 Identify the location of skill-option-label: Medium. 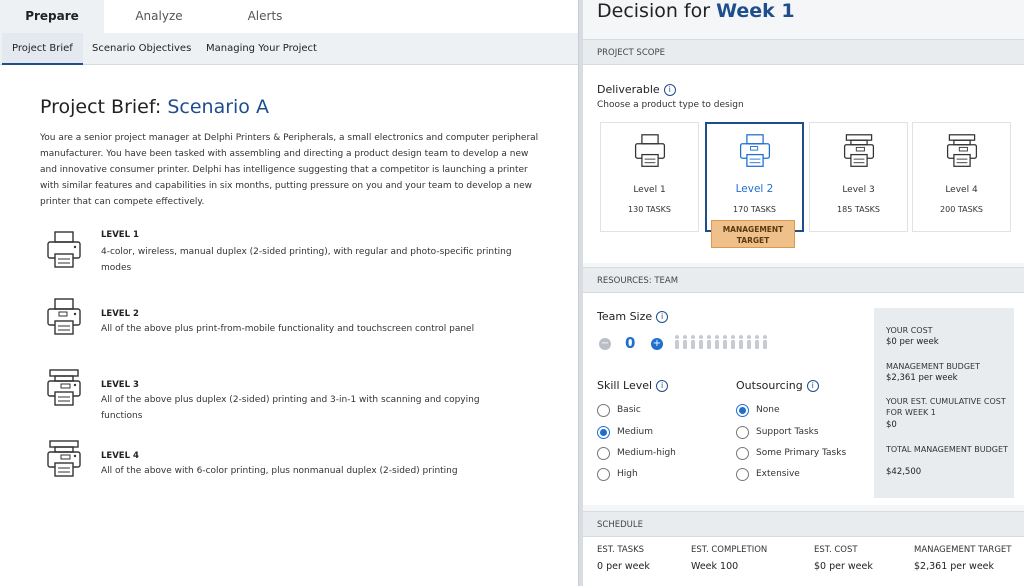
(635, 432).